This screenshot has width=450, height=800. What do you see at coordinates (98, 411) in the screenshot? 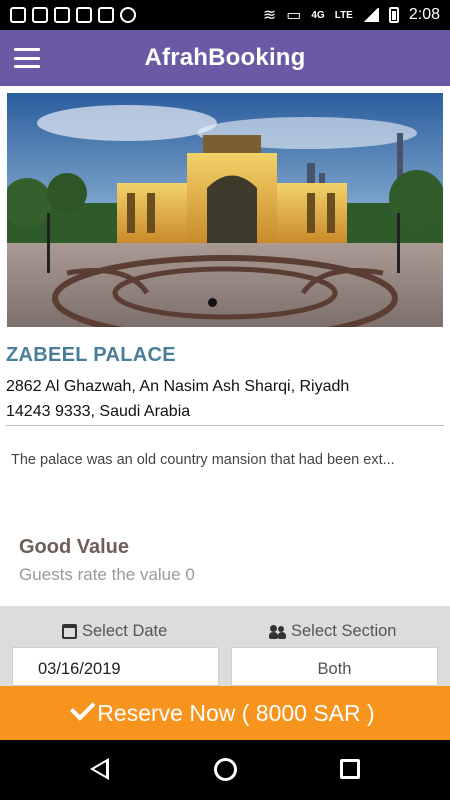
I see `address-line-2: 14243 9333, Saudi Arabia` at bounding box center [98, 411].